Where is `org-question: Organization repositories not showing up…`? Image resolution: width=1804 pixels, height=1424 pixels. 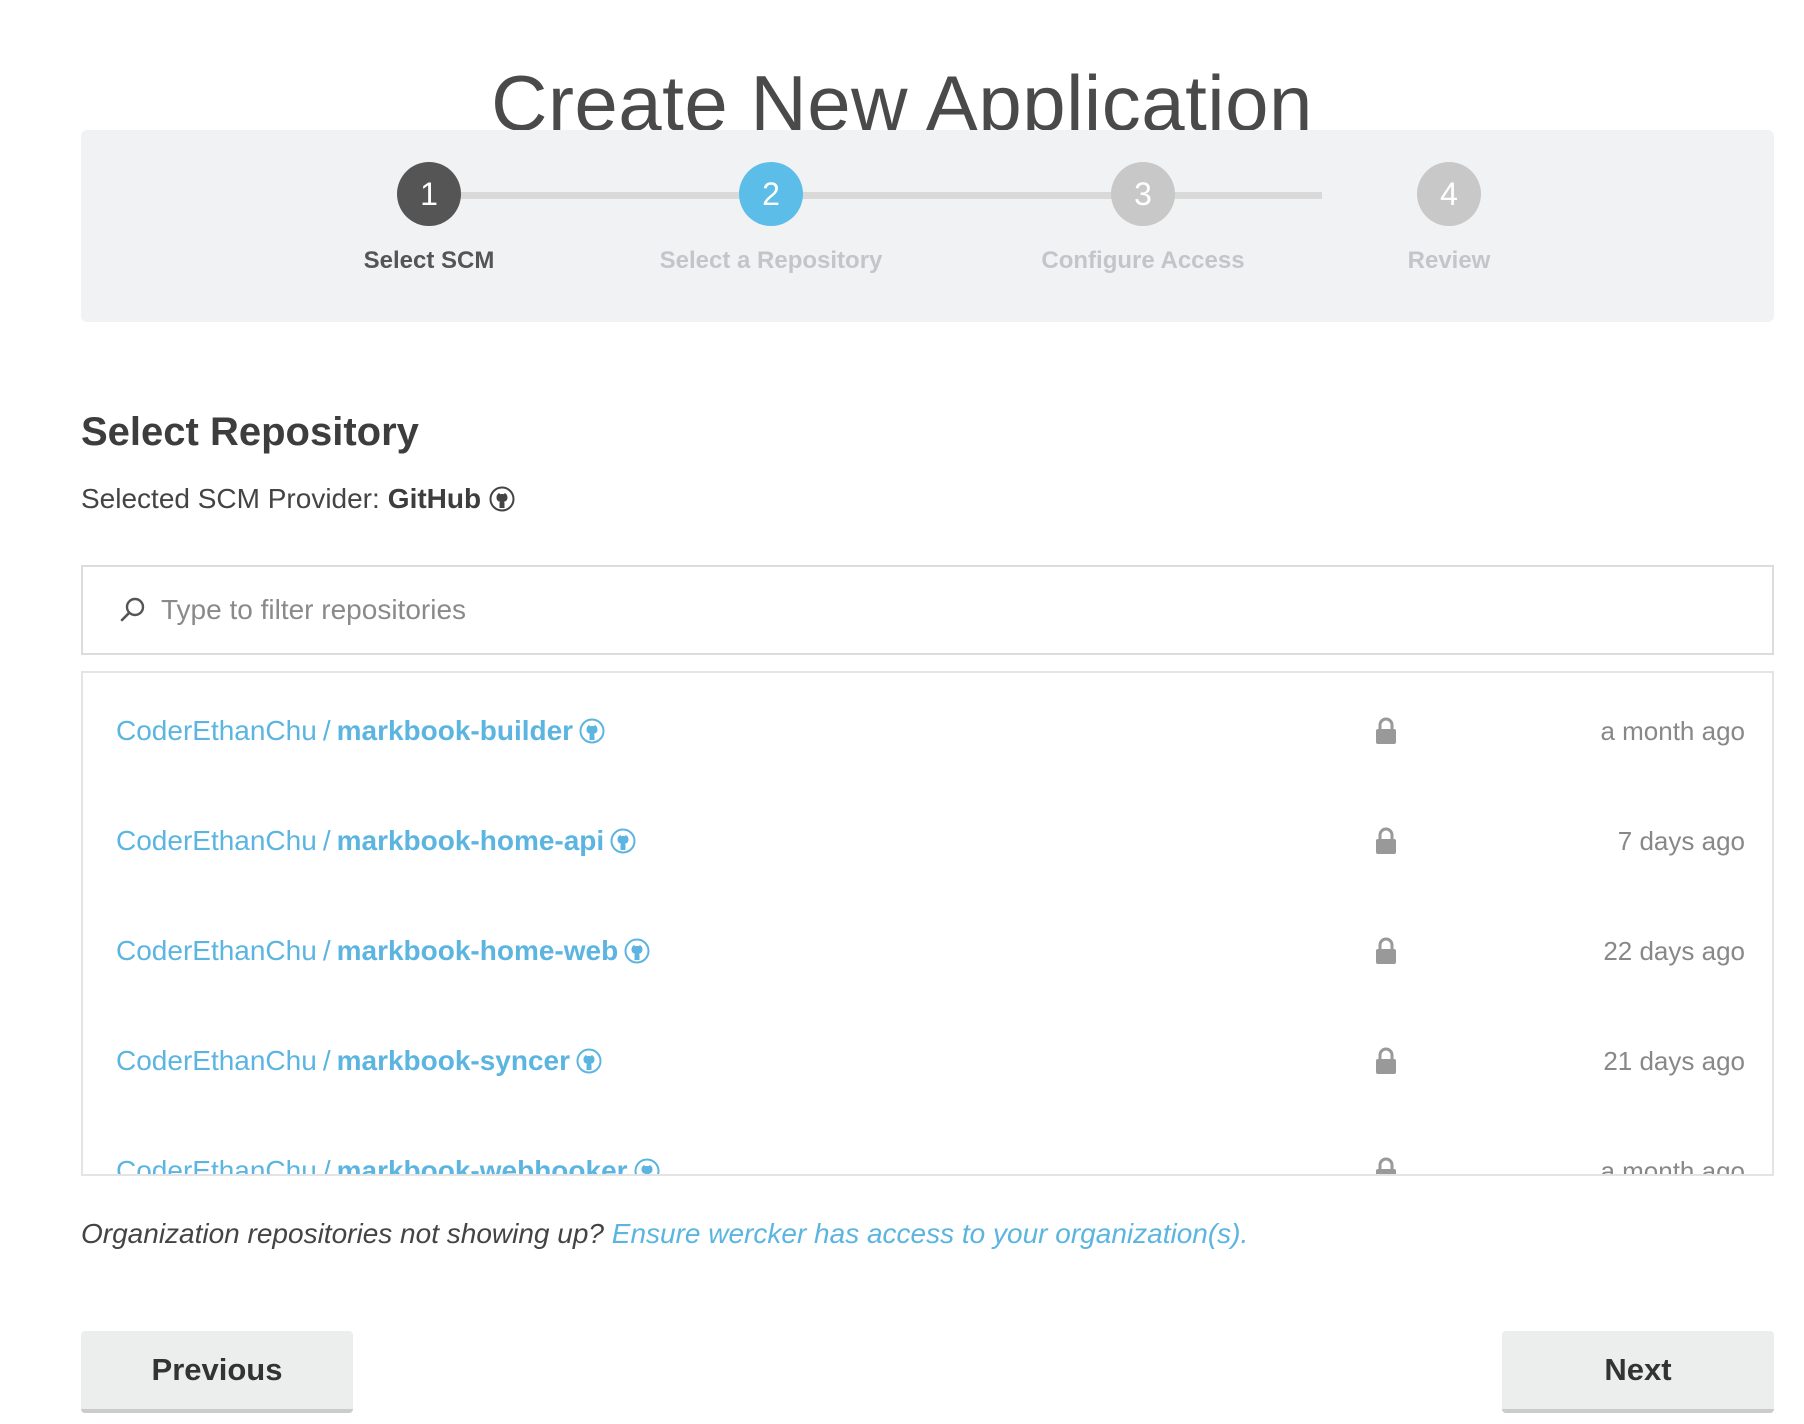
org-question: Organization repositories not showing up… is located at coordinates (342, 1233).